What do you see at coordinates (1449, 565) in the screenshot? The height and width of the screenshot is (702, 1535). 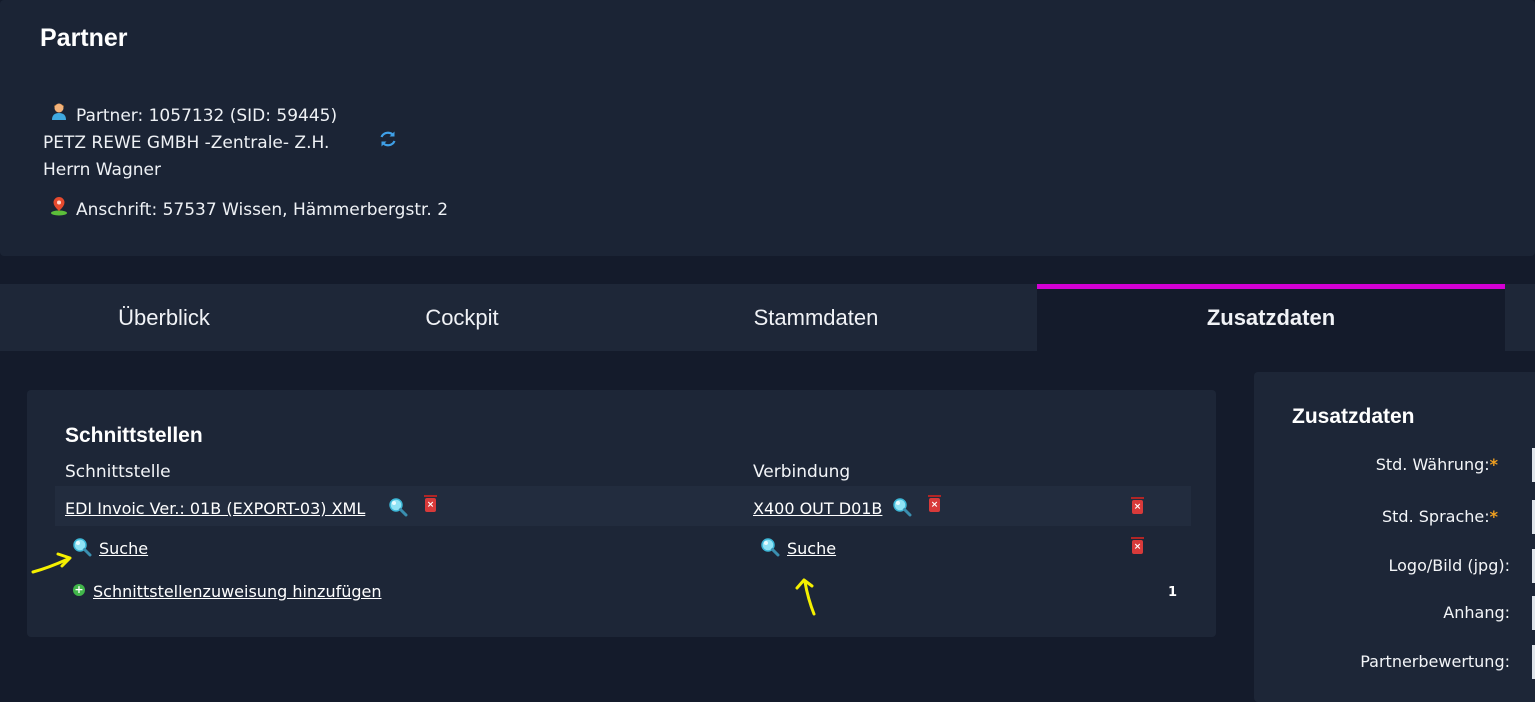 I see `field-label-logo: Logo/Bild (jpg):` at bounding box center [1449, 565].